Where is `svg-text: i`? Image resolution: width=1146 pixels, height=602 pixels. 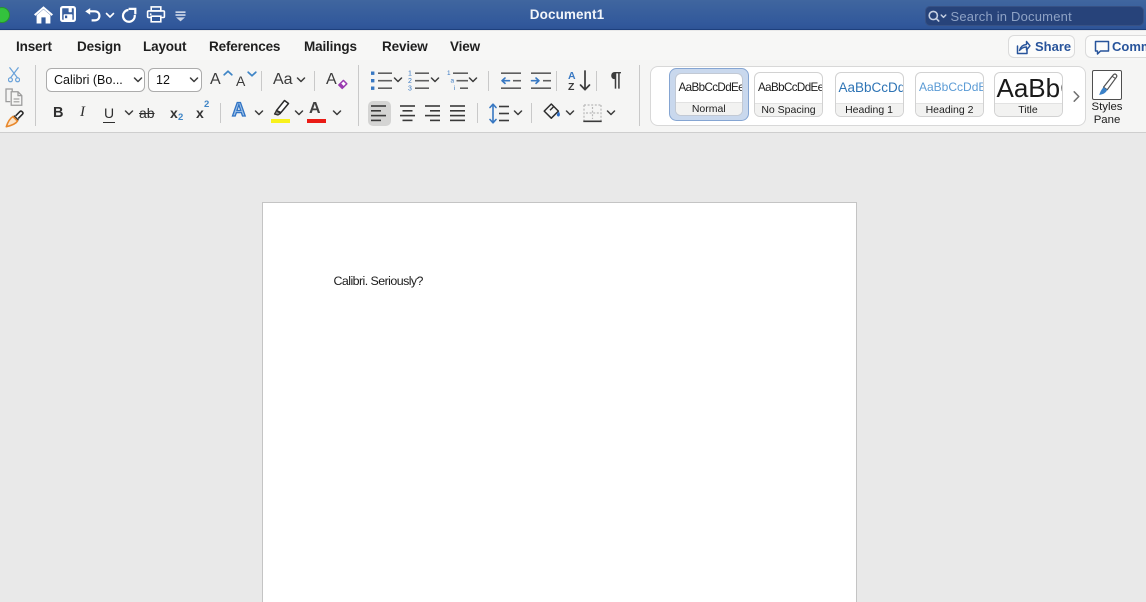
svg-text: i is located at coordinates (454, 88).